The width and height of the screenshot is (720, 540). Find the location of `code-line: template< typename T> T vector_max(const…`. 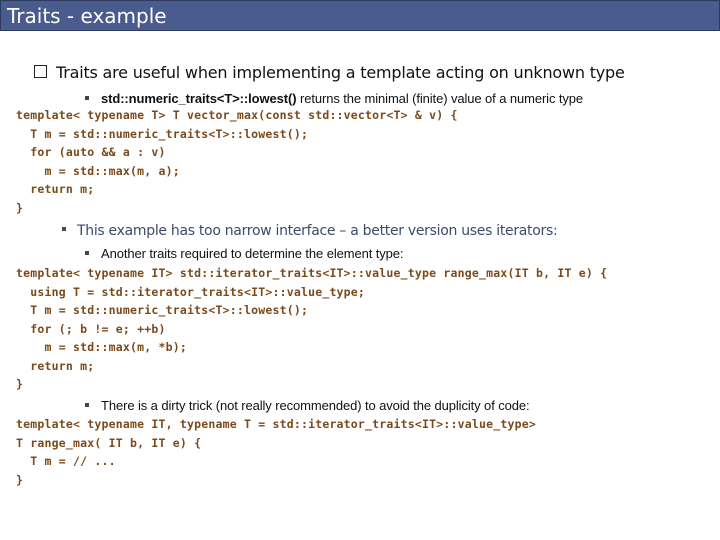

code-line: template< typename T> T vector_max(const… is located at coordinates (237, 115).